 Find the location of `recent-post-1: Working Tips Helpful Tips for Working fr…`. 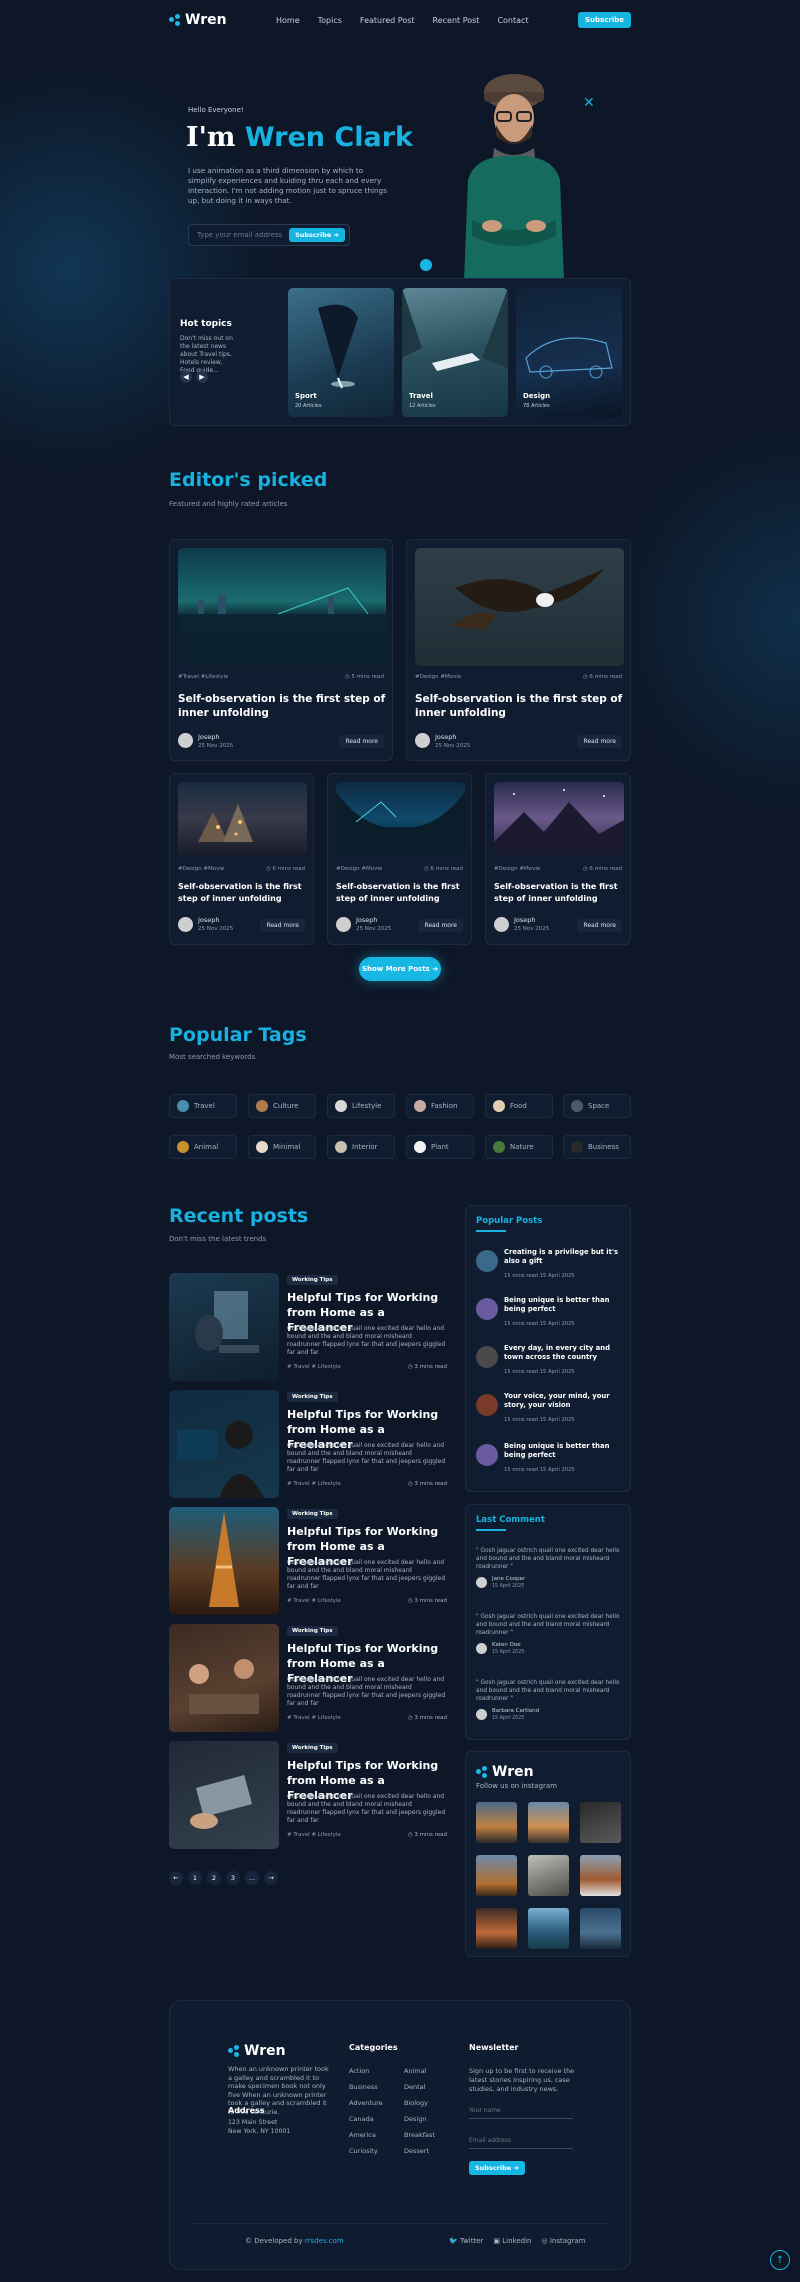

recent-post-1: Working Tips Helpful Tips for Working fr… is located at coordinates (309, 1327).